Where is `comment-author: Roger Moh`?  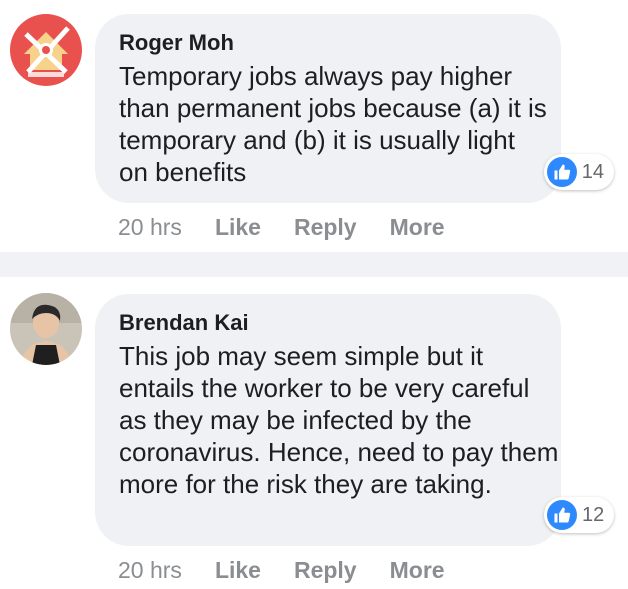 comment-author: Roger Moh is located at coordinates (176, 43).